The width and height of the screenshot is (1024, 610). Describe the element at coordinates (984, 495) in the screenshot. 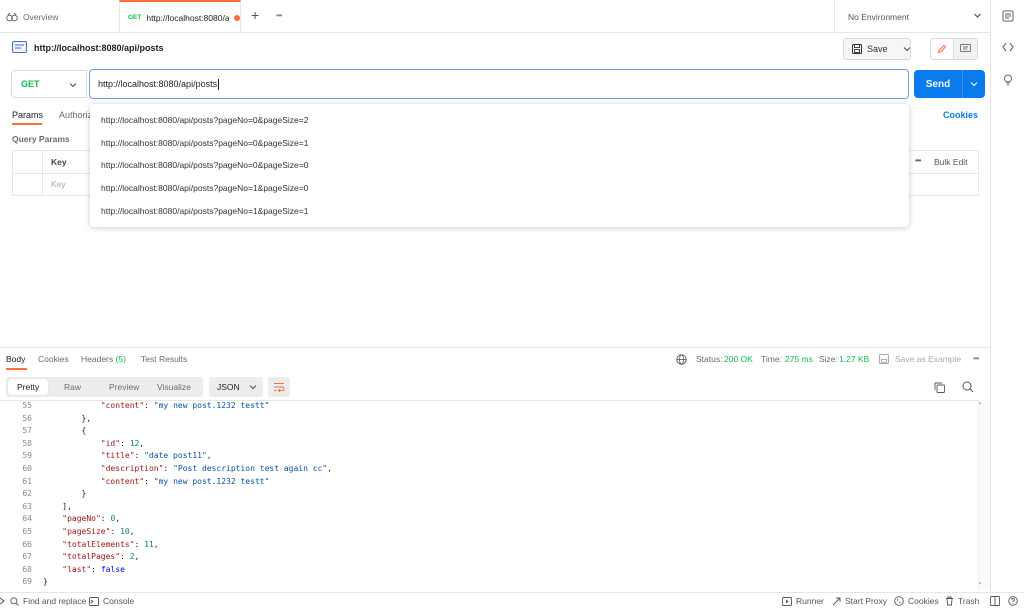

I see `scrollbar: ▪ ▪` at that location.